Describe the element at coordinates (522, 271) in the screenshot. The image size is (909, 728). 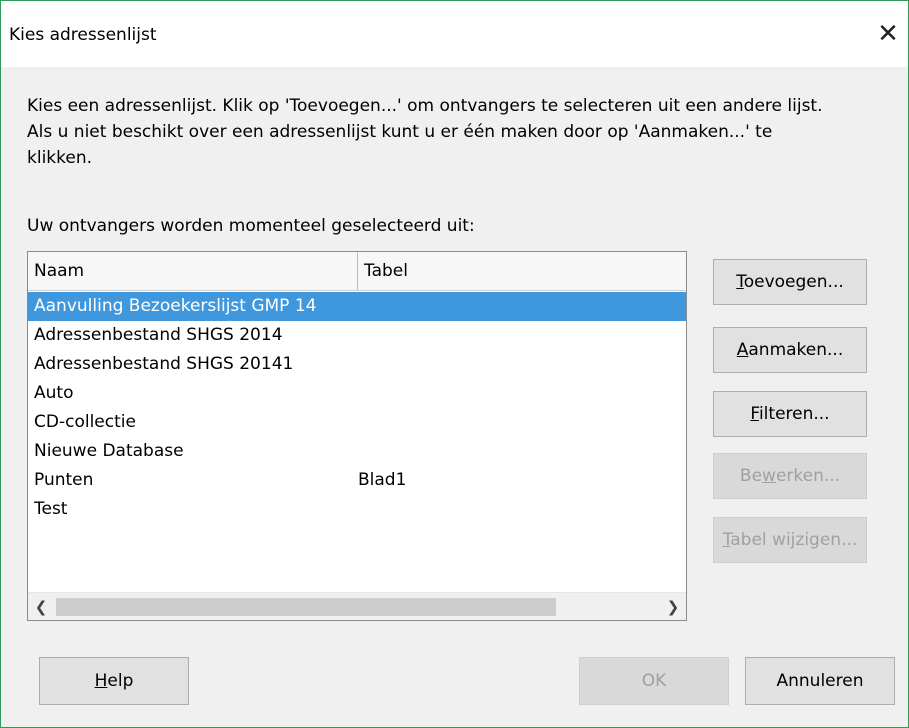
I see `column-header-tabel: Tabel` at that location.